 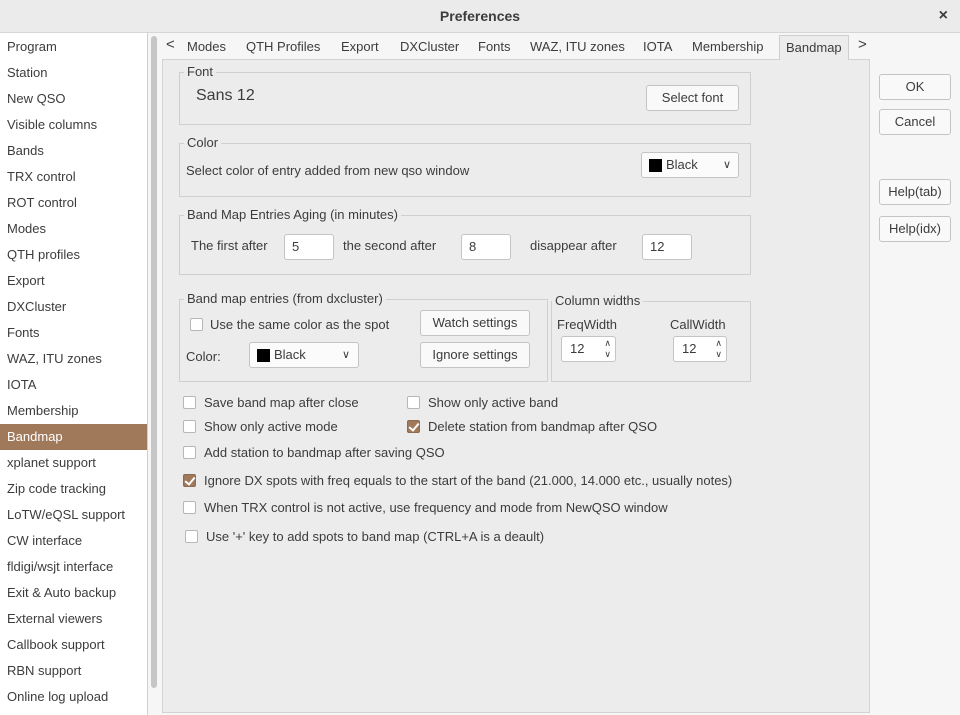 What do you see at coordinates (390, 245) in the screenshot?
I see `second-after-label: the second after` at bounding box center [390, 245].